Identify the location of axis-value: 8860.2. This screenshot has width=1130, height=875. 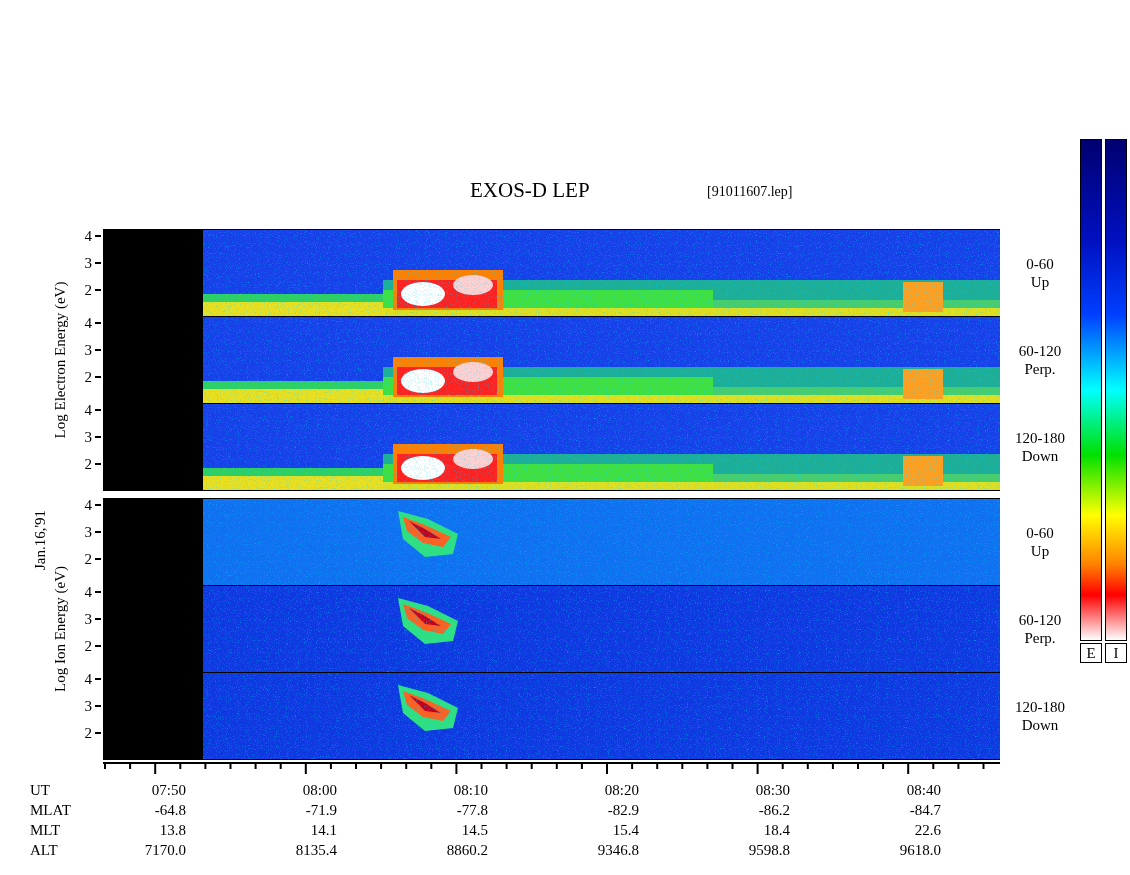
(467, 850).